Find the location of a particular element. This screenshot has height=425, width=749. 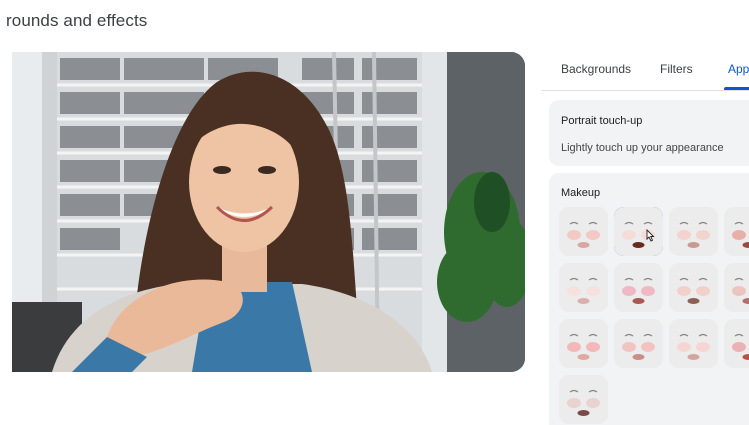

tab-appearance: Appe is located at coordinates (738, 69).